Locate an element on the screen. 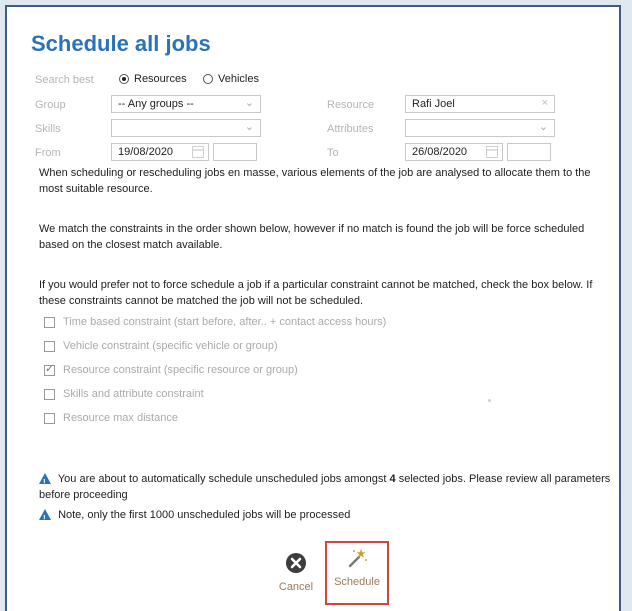  radio-resources-label: Resources is located at coordinates (160, 79).